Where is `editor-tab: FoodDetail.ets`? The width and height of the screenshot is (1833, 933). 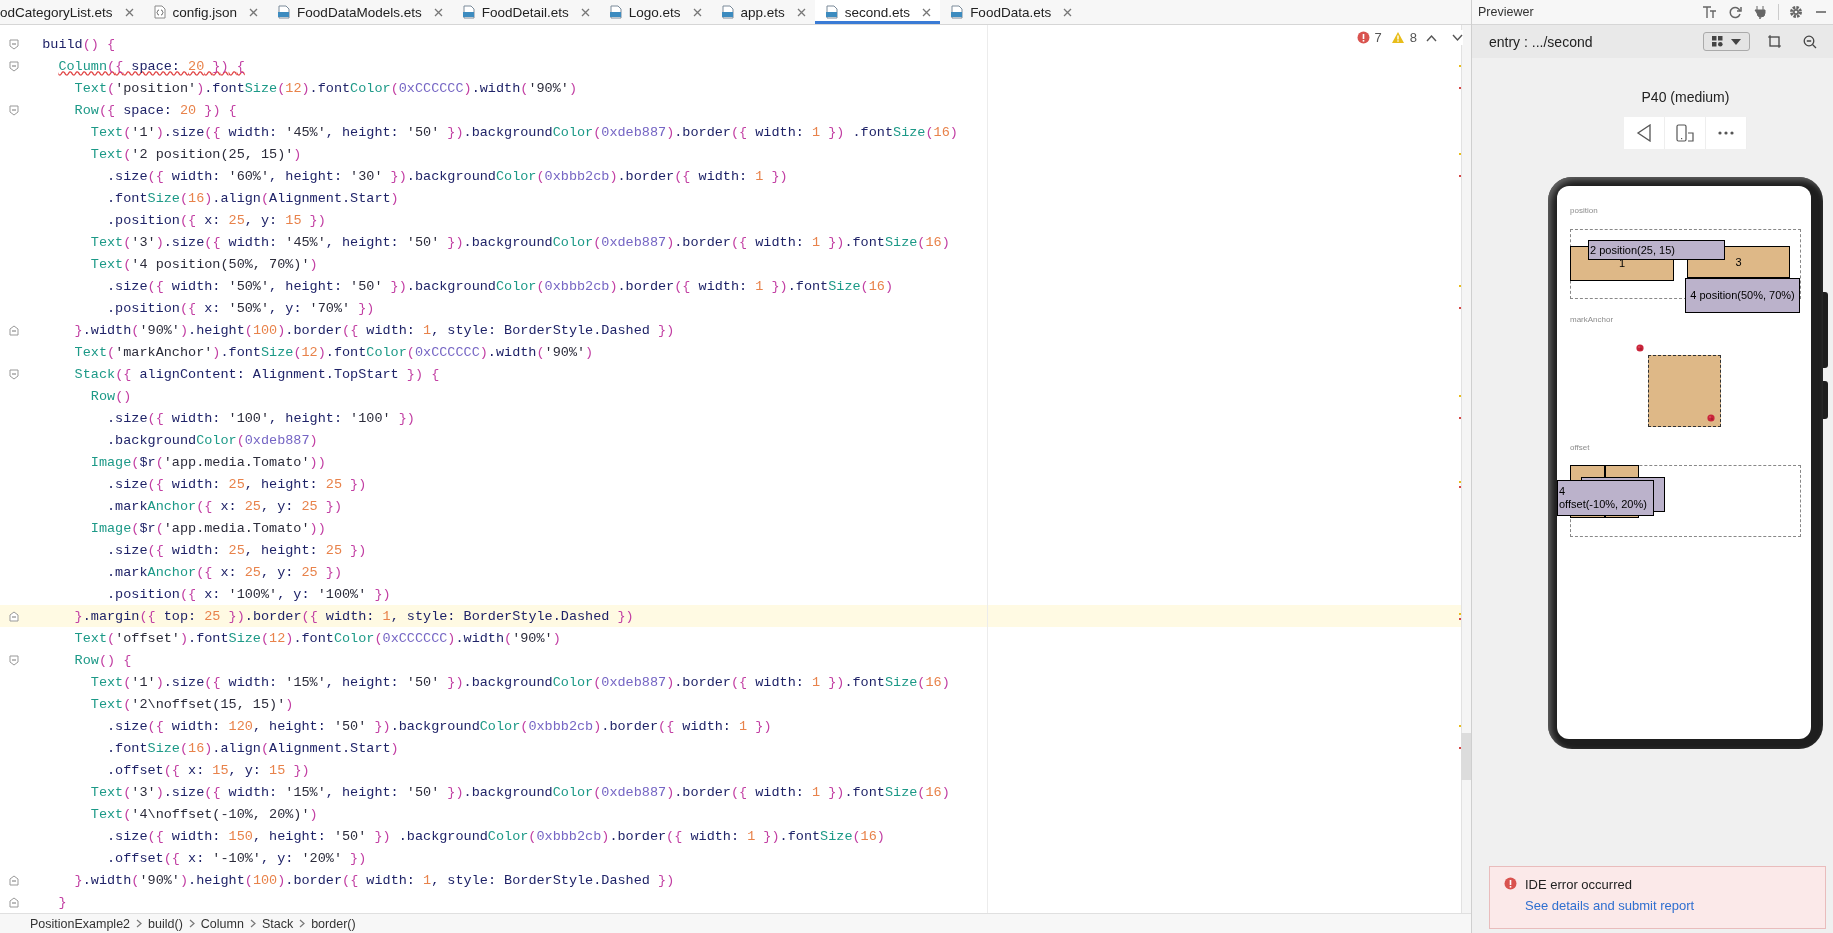
editor-tab: FoodDetail.ets is located at coordinates (525, 12).